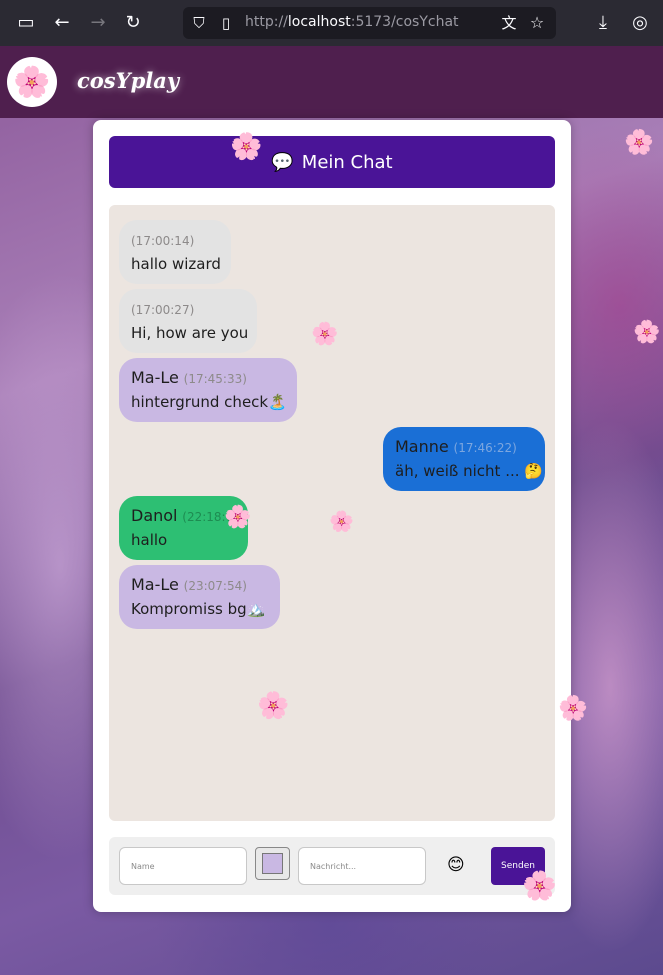 This screenshot has height=975, width=663. Describe the element at coordinates (640, 23) in the screenshot. I see `account-icon: ◎` at that location.